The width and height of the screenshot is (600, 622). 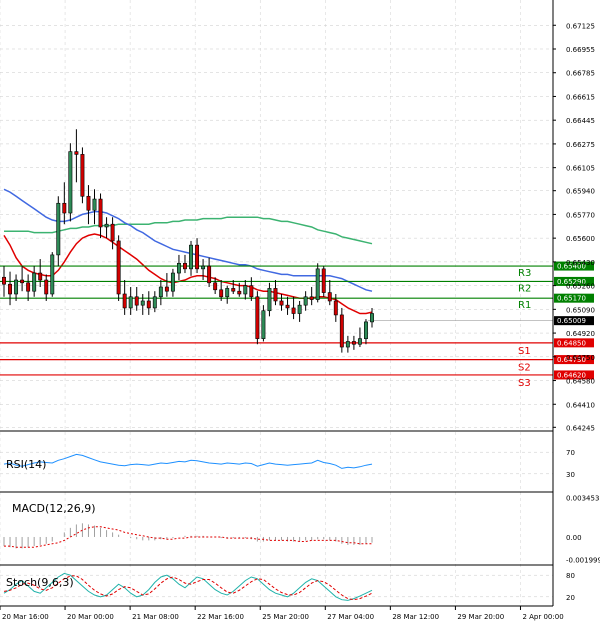 I want to click on time-tick-label: 29 Mar 20:00, so click(x=480, y=617).